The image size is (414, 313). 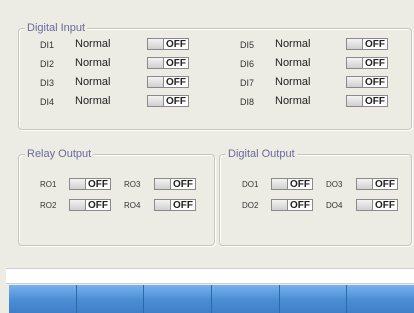 I want to click on do1-toggle: OFF, so click(x=292, y=184).